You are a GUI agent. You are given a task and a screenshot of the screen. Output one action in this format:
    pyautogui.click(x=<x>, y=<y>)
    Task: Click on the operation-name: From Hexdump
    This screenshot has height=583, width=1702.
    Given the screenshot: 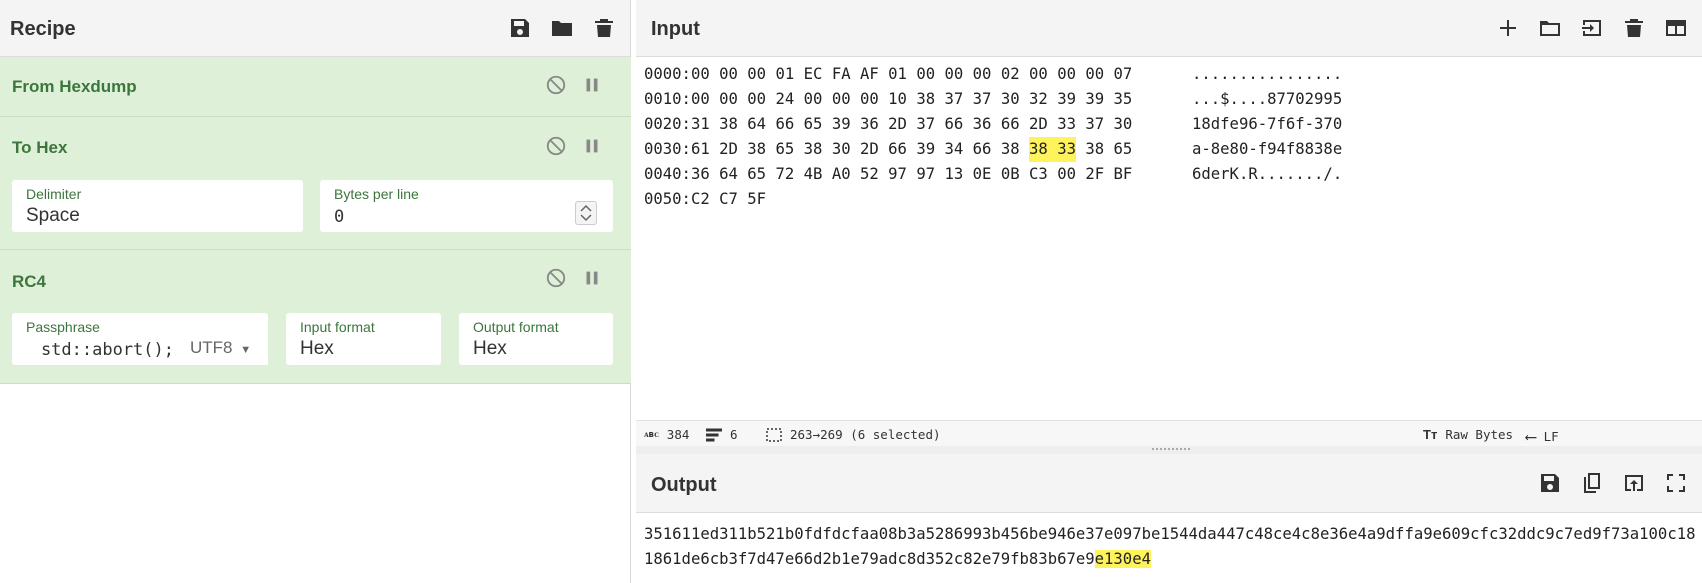 What is the action you would take?
    pyautogui.click(x=74, y=86)
    